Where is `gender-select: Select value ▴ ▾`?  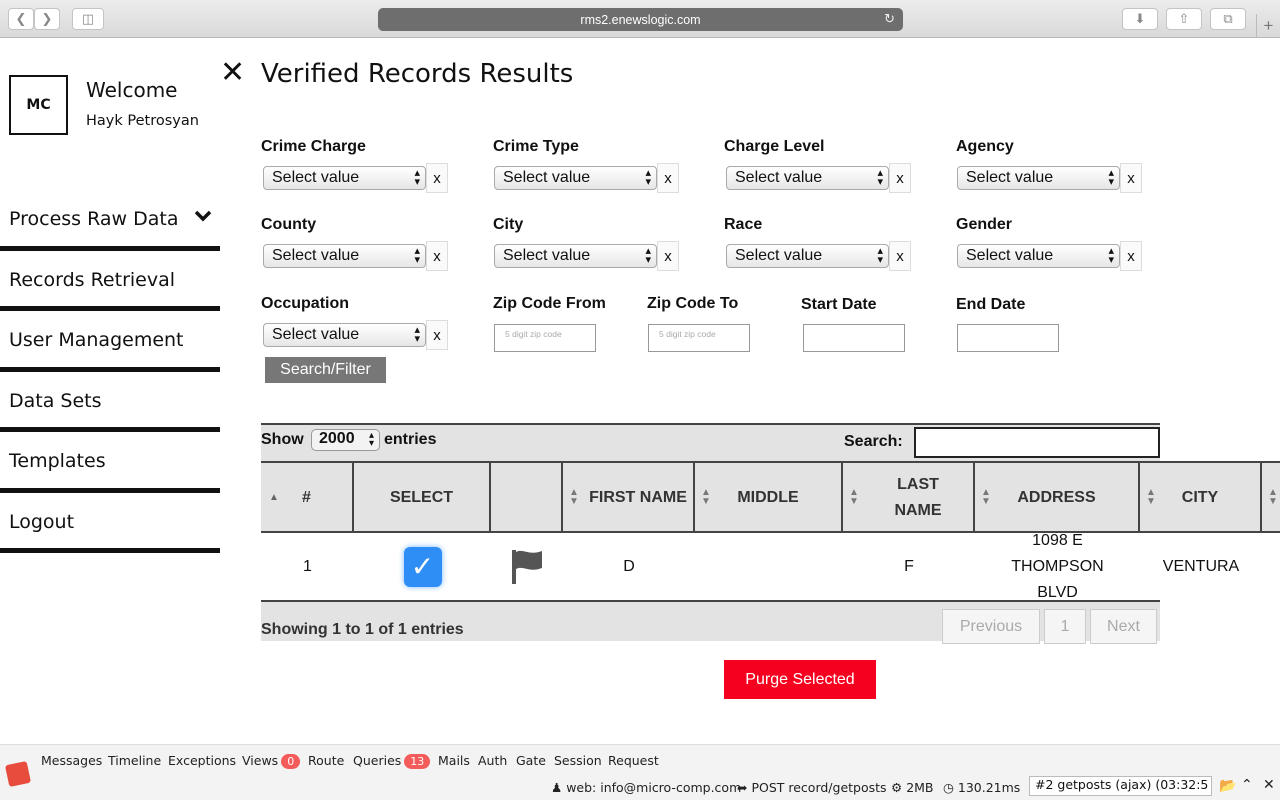 gender-select: Select value ▴ ▾ is located at coordinates (1038, 256).